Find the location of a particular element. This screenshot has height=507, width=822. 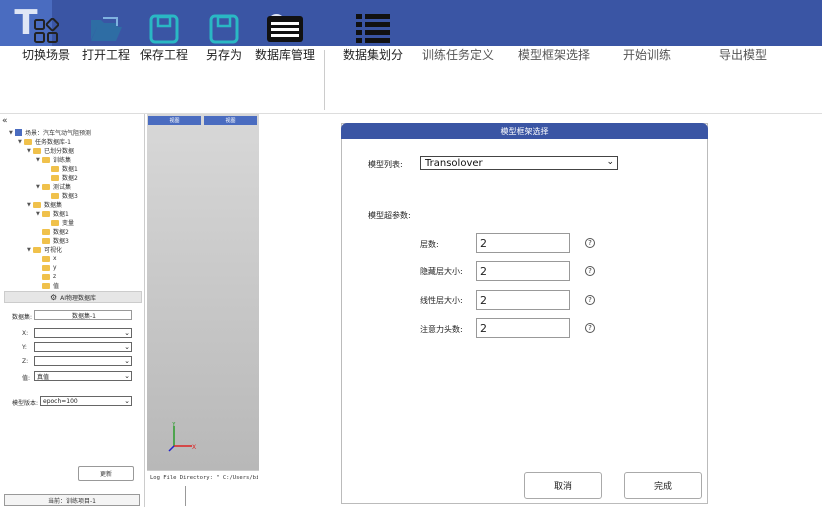

finish-button: 完成 is located at coordinates (663, 485).